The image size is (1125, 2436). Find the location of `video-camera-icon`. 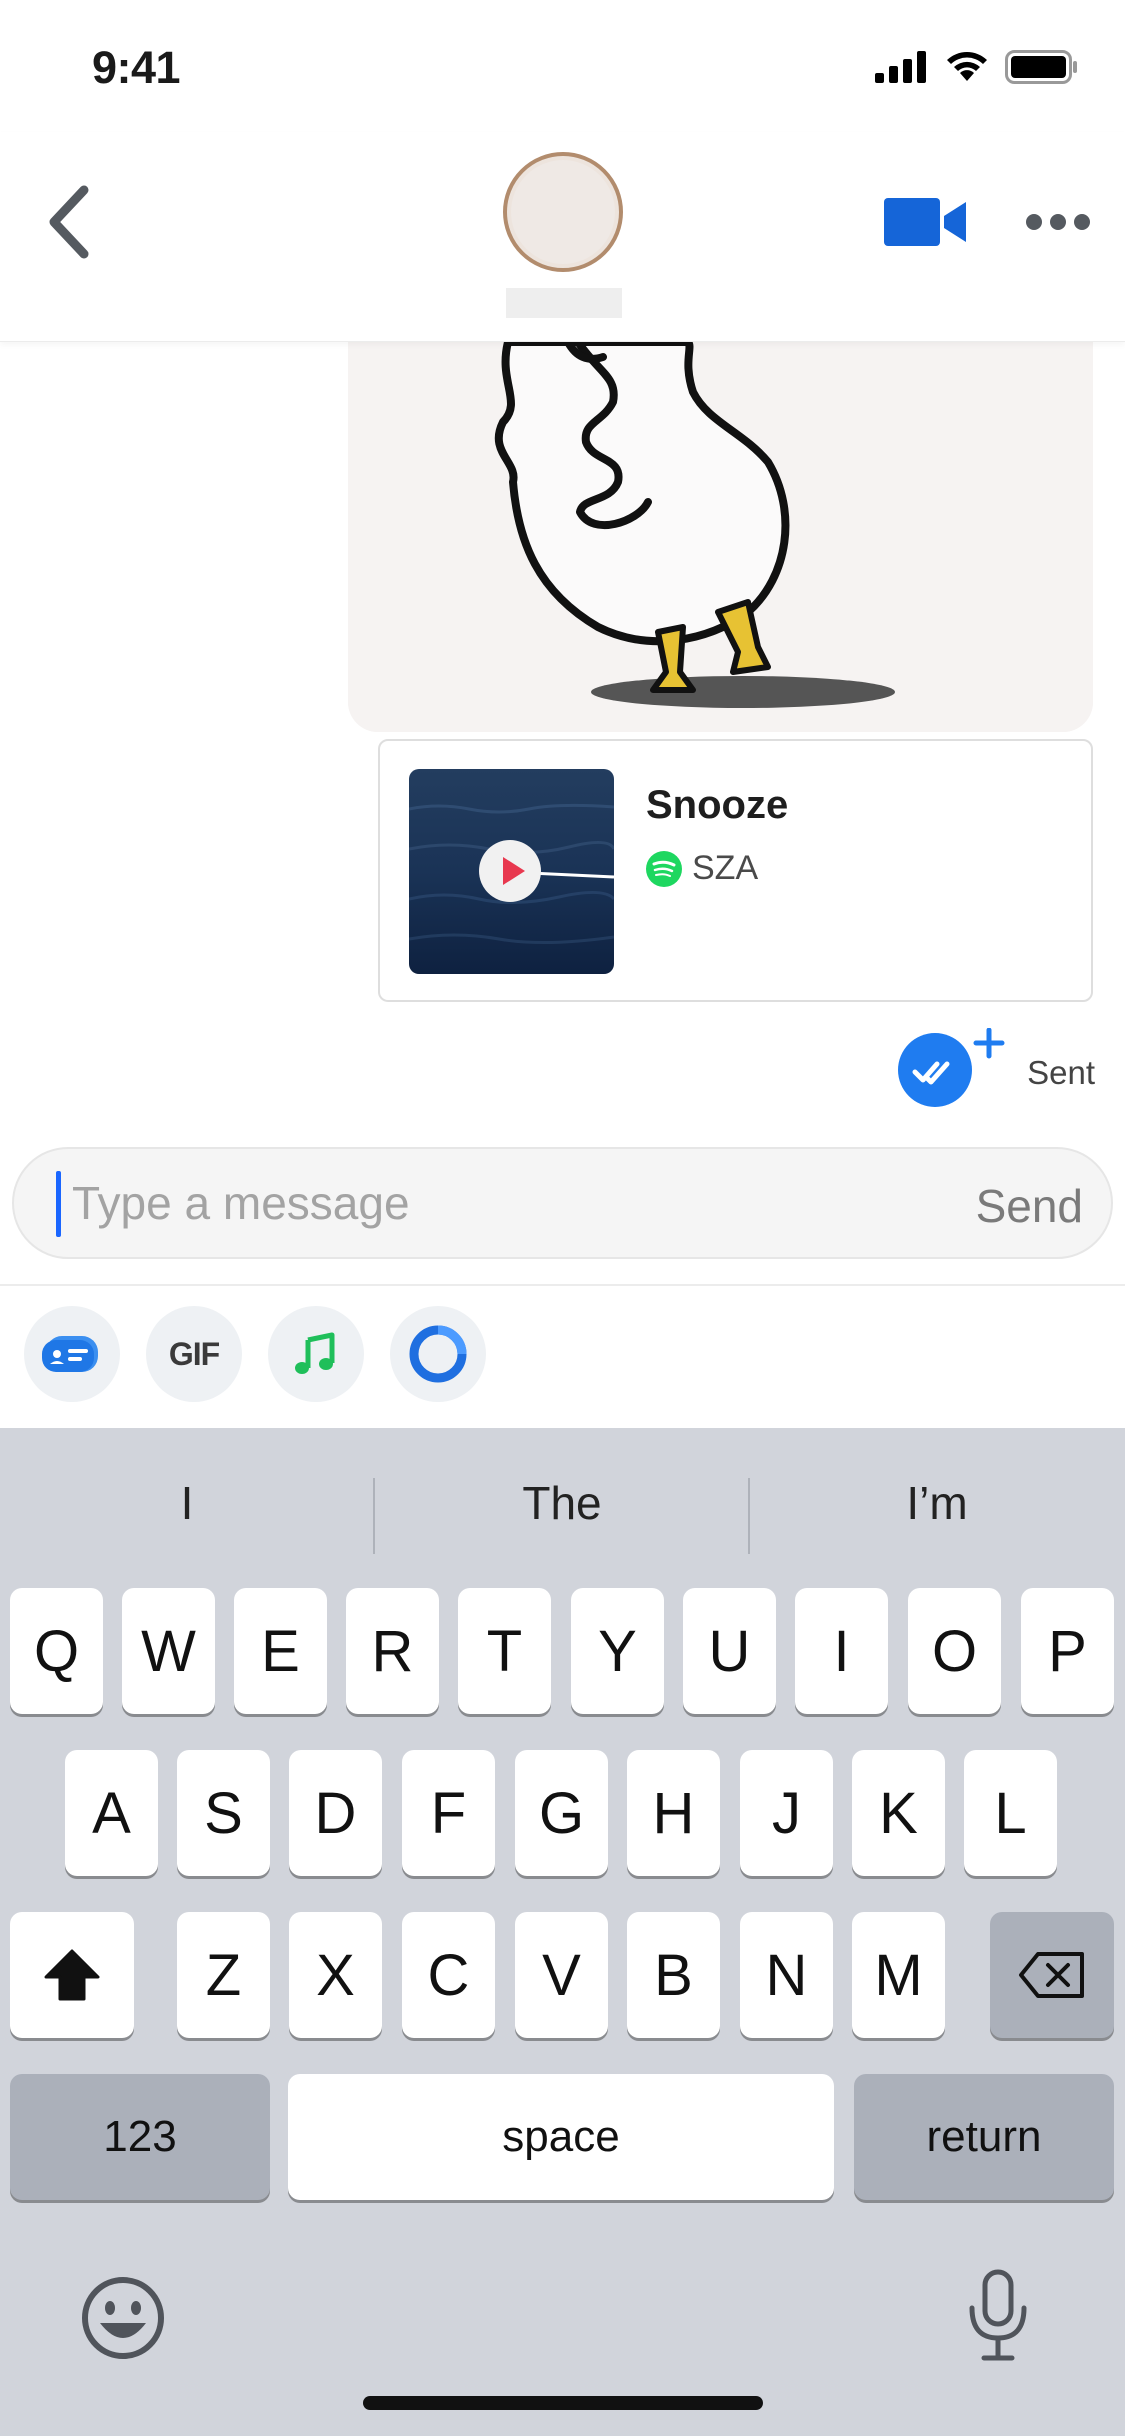

video-camera-icon is located at coordinates (925, 222).